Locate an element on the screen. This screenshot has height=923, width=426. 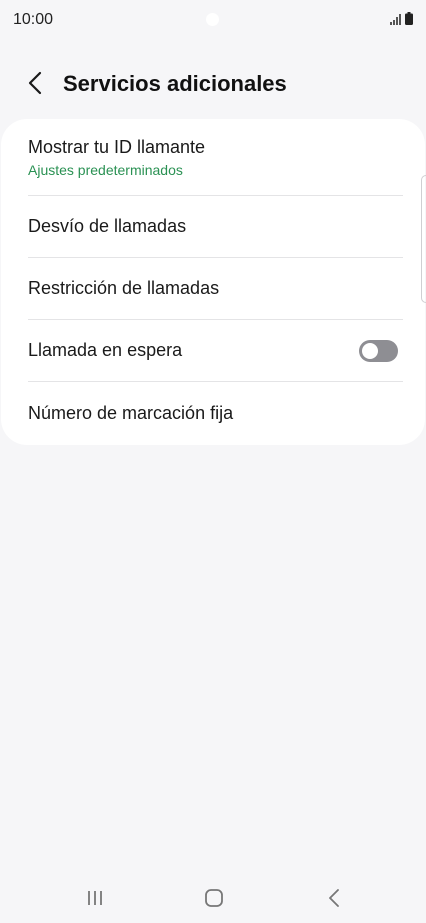
back-button is located at coordinates (35, 83).